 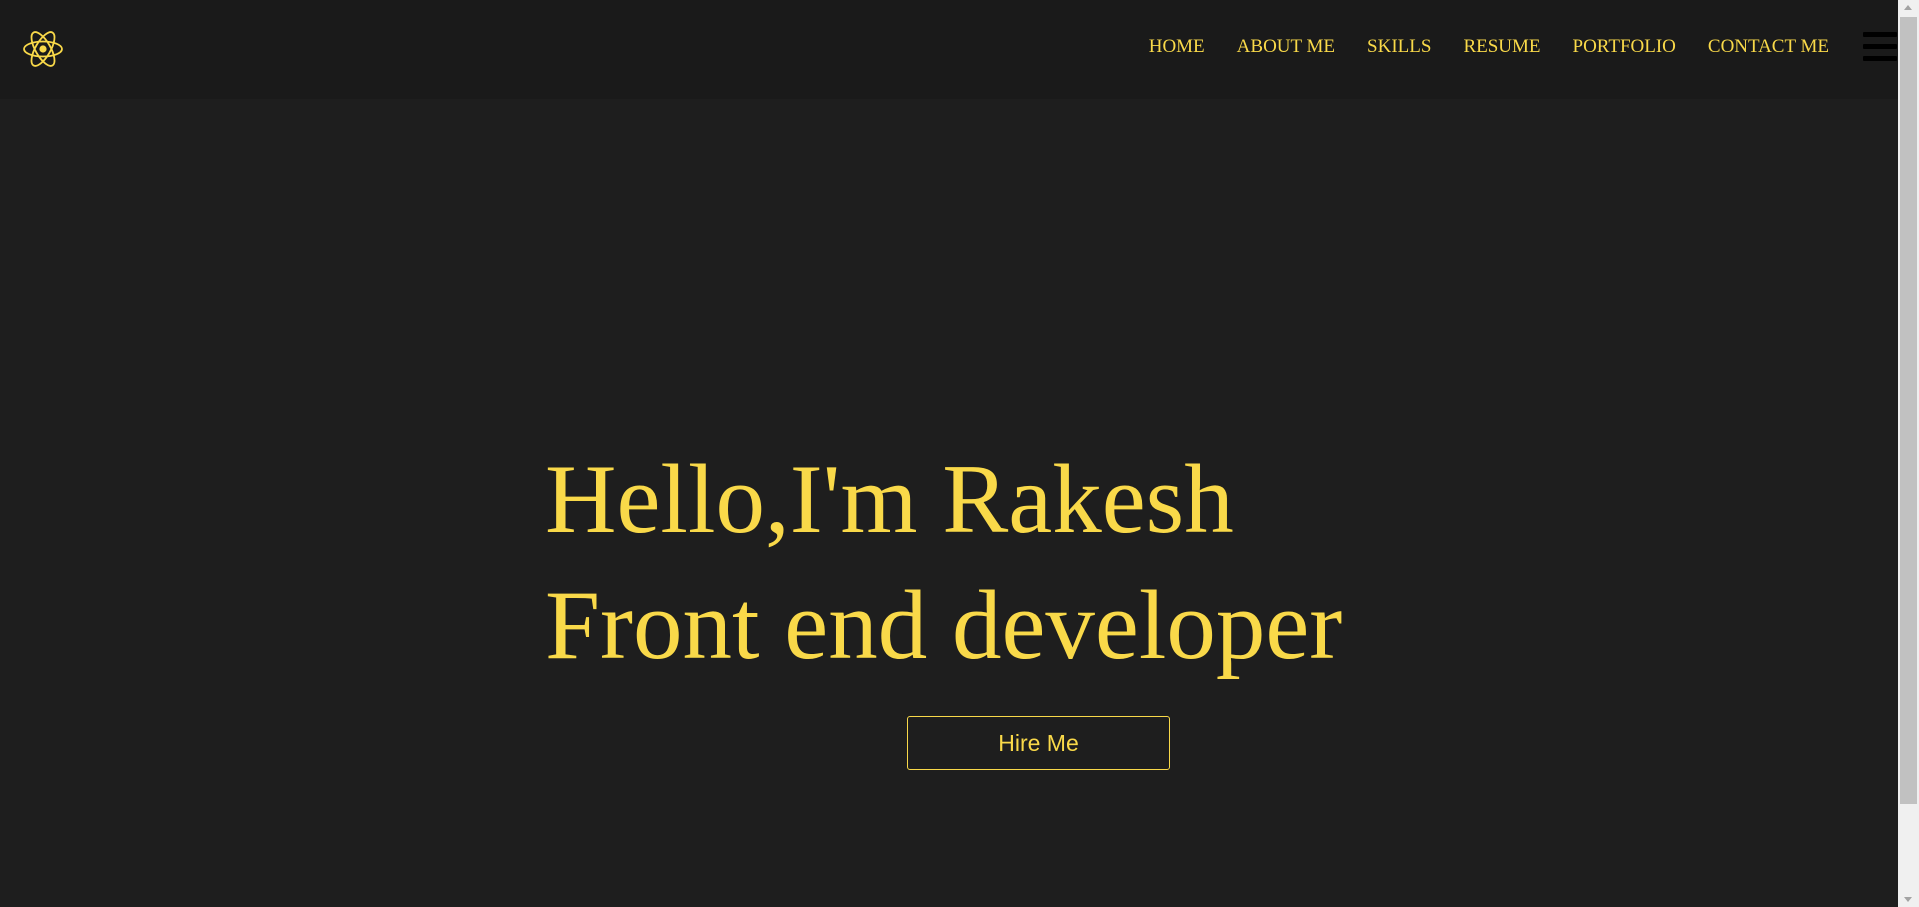 What do you see at coordinates (1908, 7) in the screenshot?
I see `scroll-up-arrow-icon` at bounding box center [1908, 7].